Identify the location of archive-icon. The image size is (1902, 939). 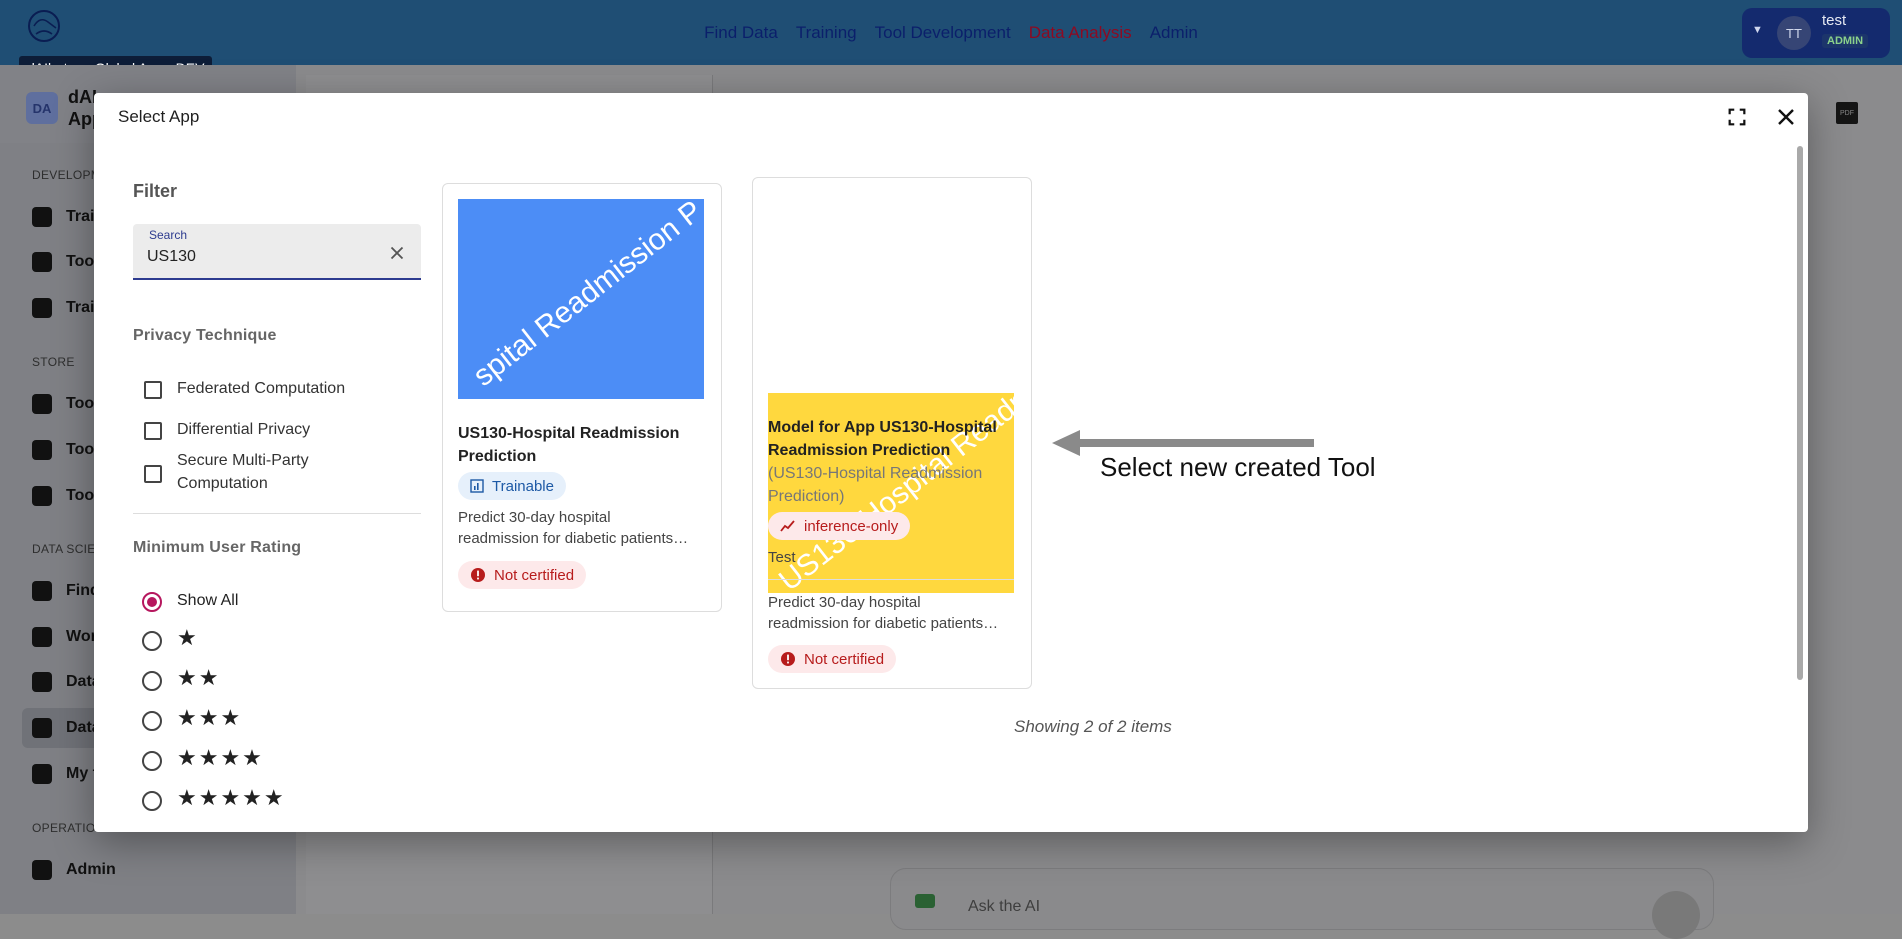
(42, 404).